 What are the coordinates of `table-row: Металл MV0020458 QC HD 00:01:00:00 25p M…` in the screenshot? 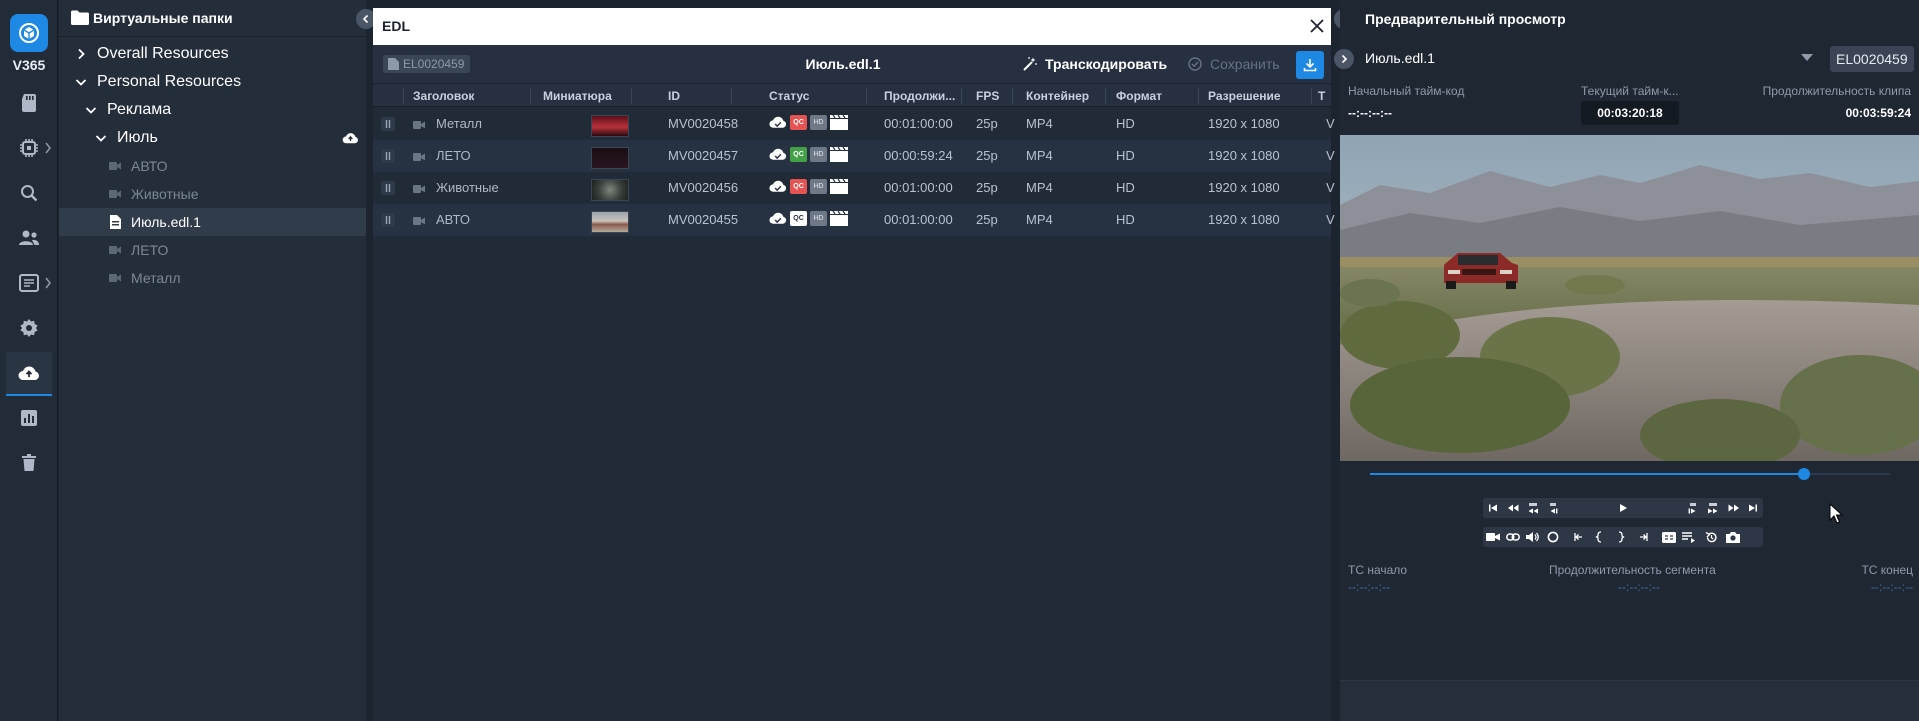 It's located at (854, 124).